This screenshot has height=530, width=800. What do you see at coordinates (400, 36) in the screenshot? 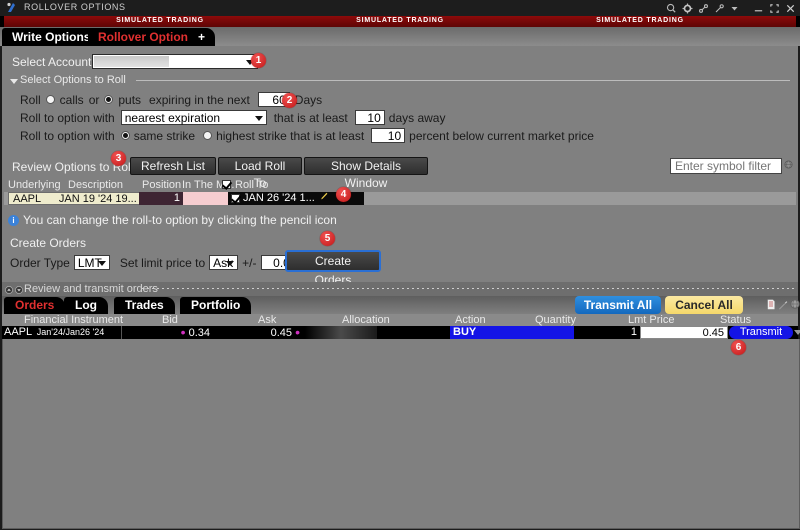
I see `tab-strip: Write Options Rollover Options +` at bounding box center [400, 36].